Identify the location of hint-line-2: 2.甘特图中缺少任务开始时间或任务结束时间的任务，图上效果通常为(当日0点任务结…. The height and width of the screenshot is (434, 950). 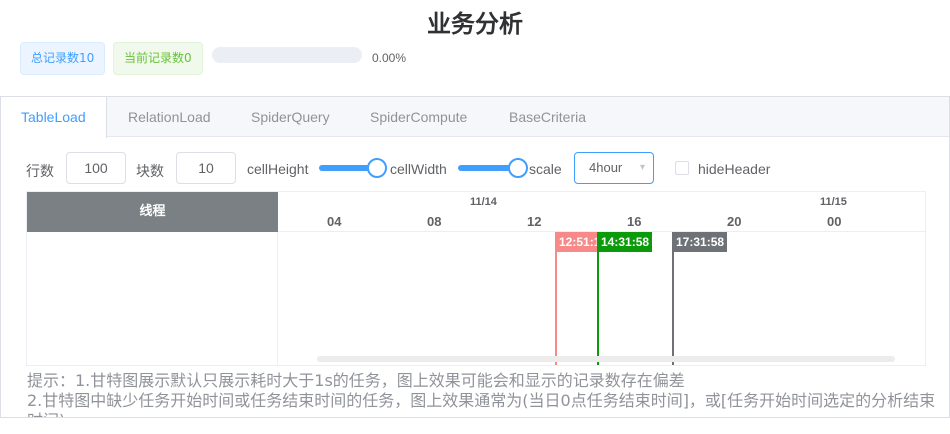
(481, 400).